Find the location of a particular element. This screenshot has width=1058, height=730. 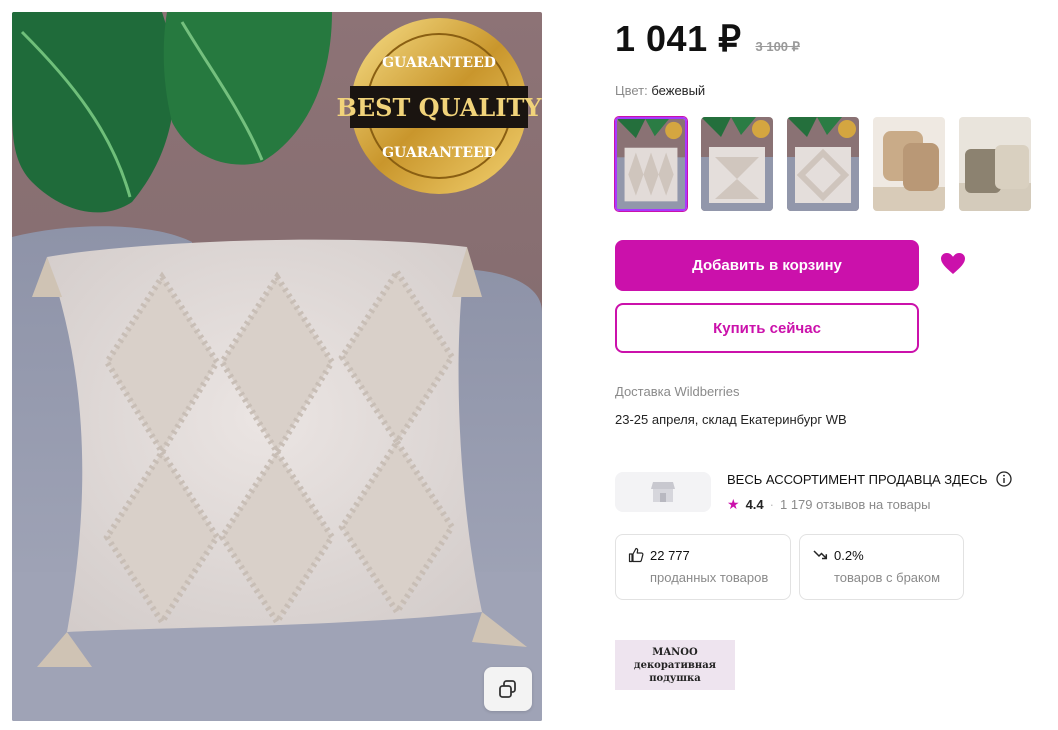

delivery-info: 23-25 апреля, склад Екатеринбург WB is located at coordinates (731, 419).